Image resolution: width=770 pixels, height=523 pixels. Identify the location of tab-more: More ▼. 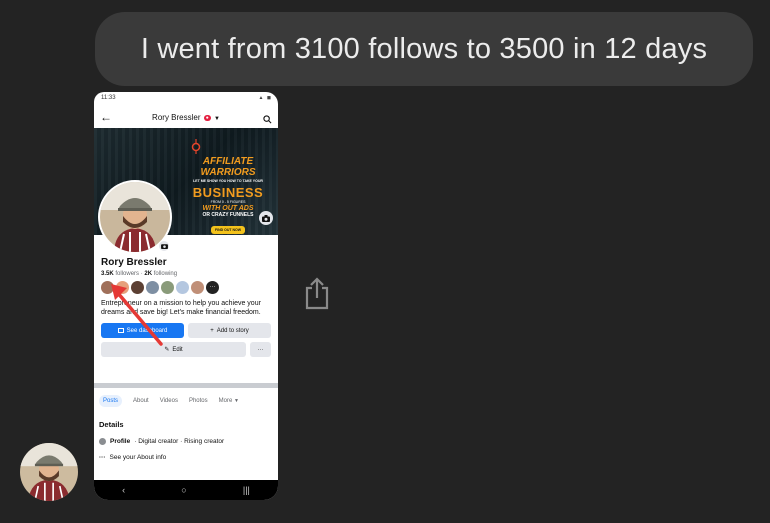
(229, 401).